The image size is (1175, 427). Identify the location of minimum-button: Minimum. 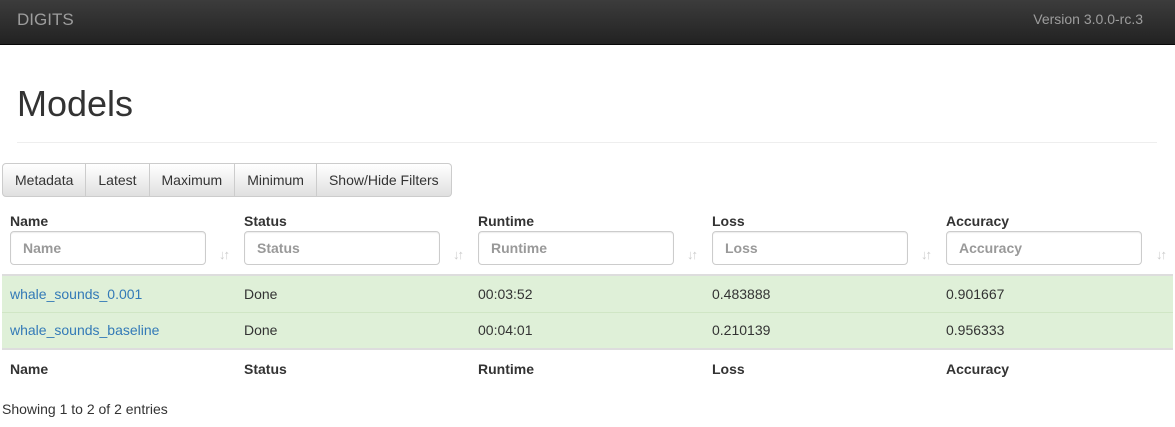
(276, 180).